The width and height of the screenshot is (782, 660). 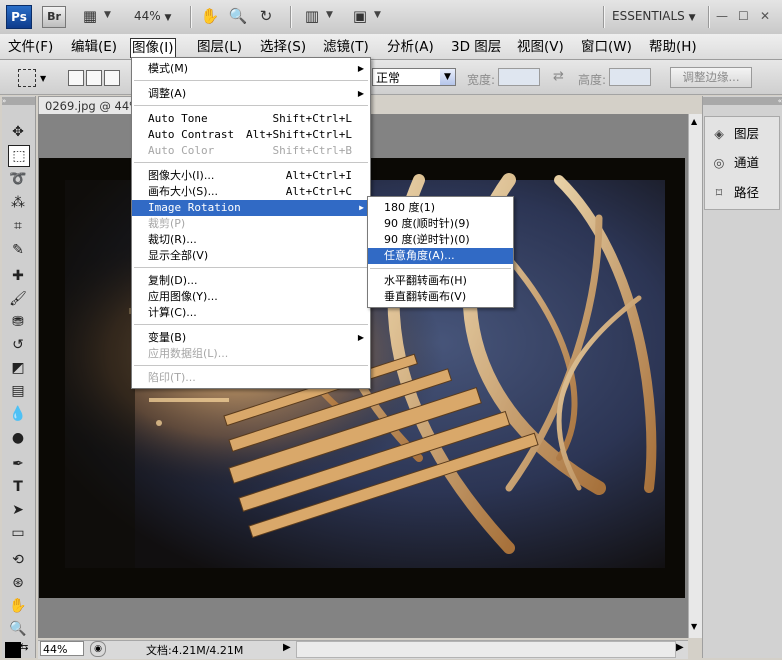 What do you see at coordinates (13, 650) in the screenshot?
I see `foreground-color-swatch` at bounding box center [13, 650].